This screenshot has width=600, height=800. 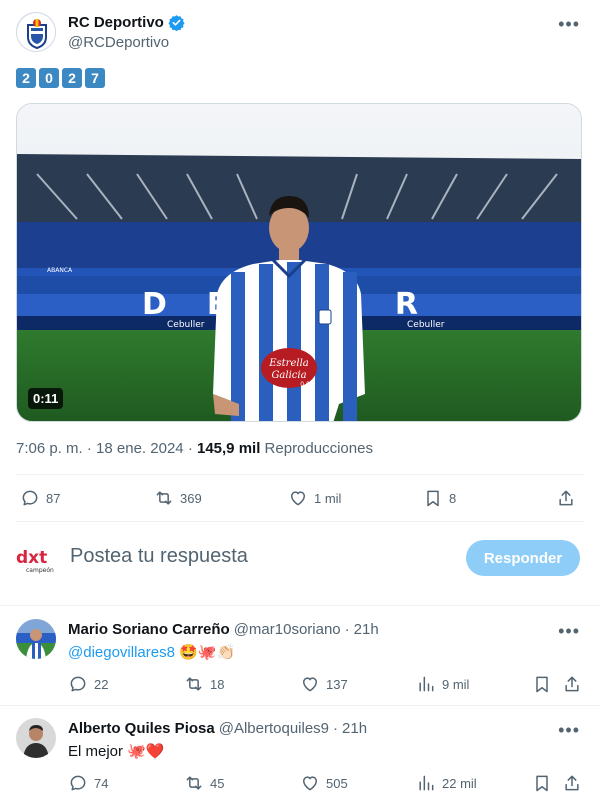 What do you see at coordinates (228, 448) in the screenshot?
I see `views-count: 145,9 mil` at bounding box center [228, 448].